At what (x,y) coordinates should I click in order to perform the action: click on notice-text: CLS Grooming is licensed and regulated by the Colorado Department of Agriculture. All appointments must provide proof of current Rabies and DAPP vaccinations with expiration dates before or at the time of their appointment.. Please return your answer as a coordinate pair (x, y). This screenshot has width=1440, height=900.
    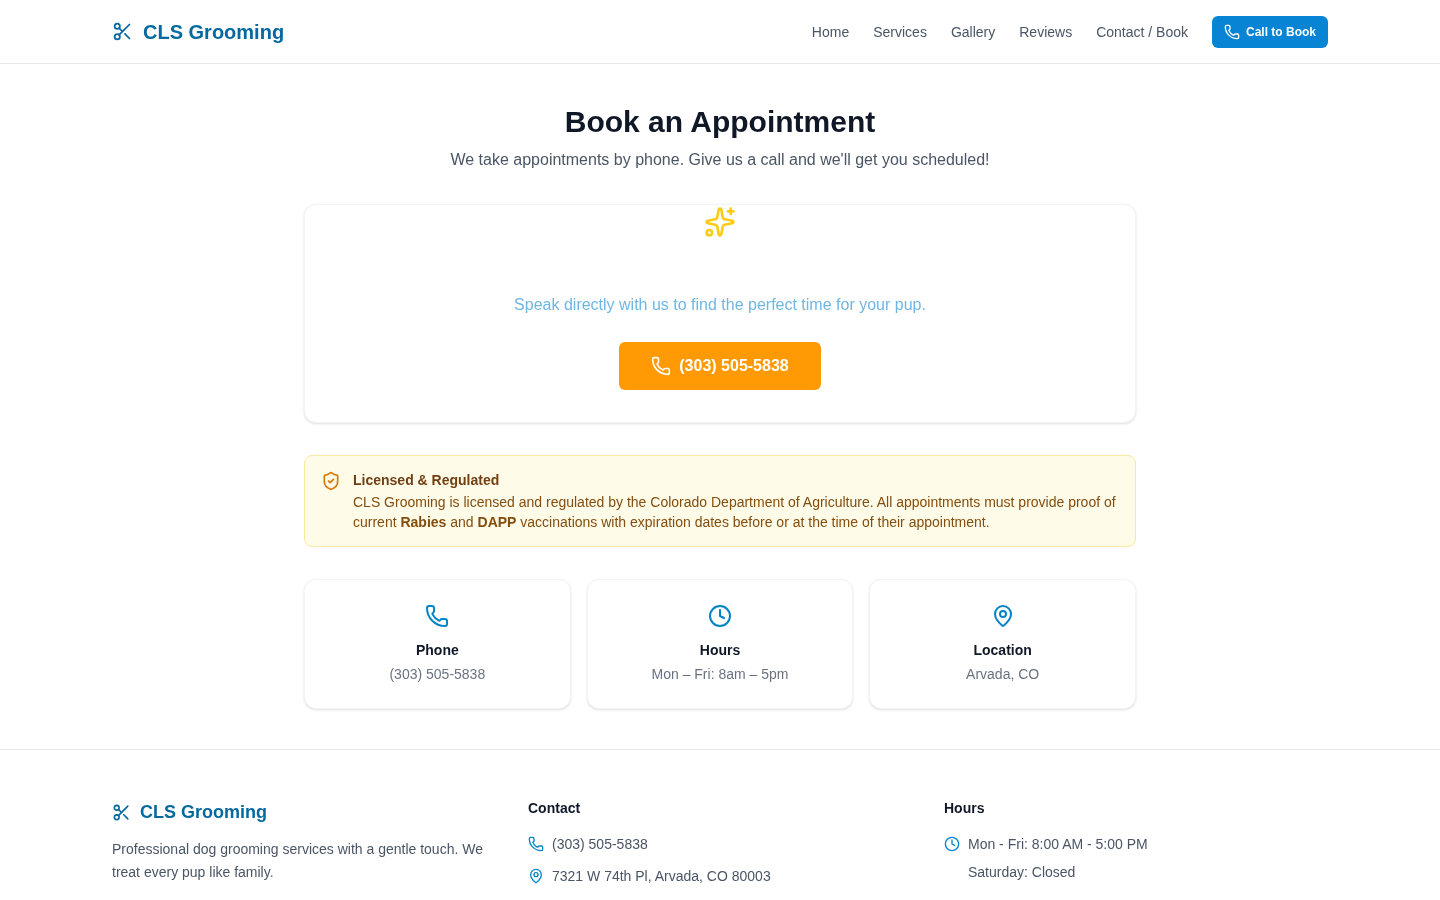
    Looking at the image, I should click on (735, 512).